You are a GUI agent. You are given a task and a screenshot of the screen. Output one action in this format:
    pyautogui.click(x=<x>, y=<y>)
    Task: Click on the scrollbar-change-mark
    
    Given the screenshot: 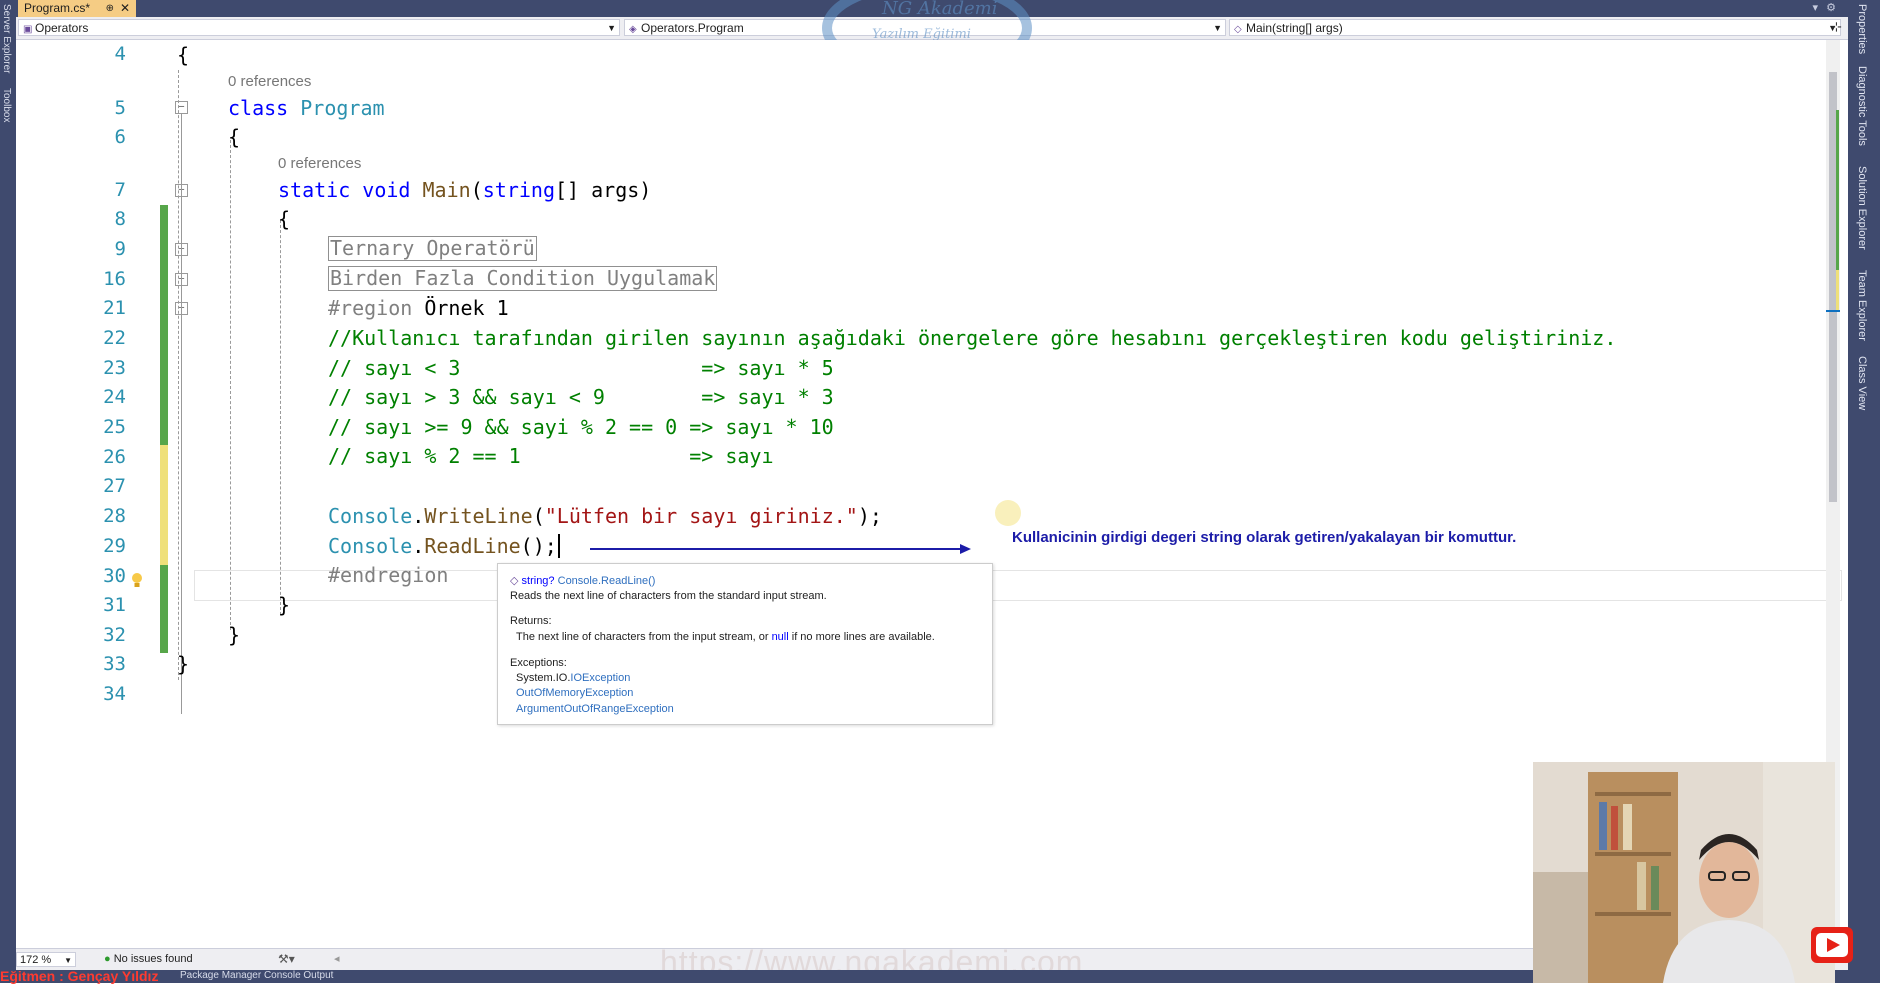 What is the action you would take?
    pyautogui.click(x=1837, y=290)
    